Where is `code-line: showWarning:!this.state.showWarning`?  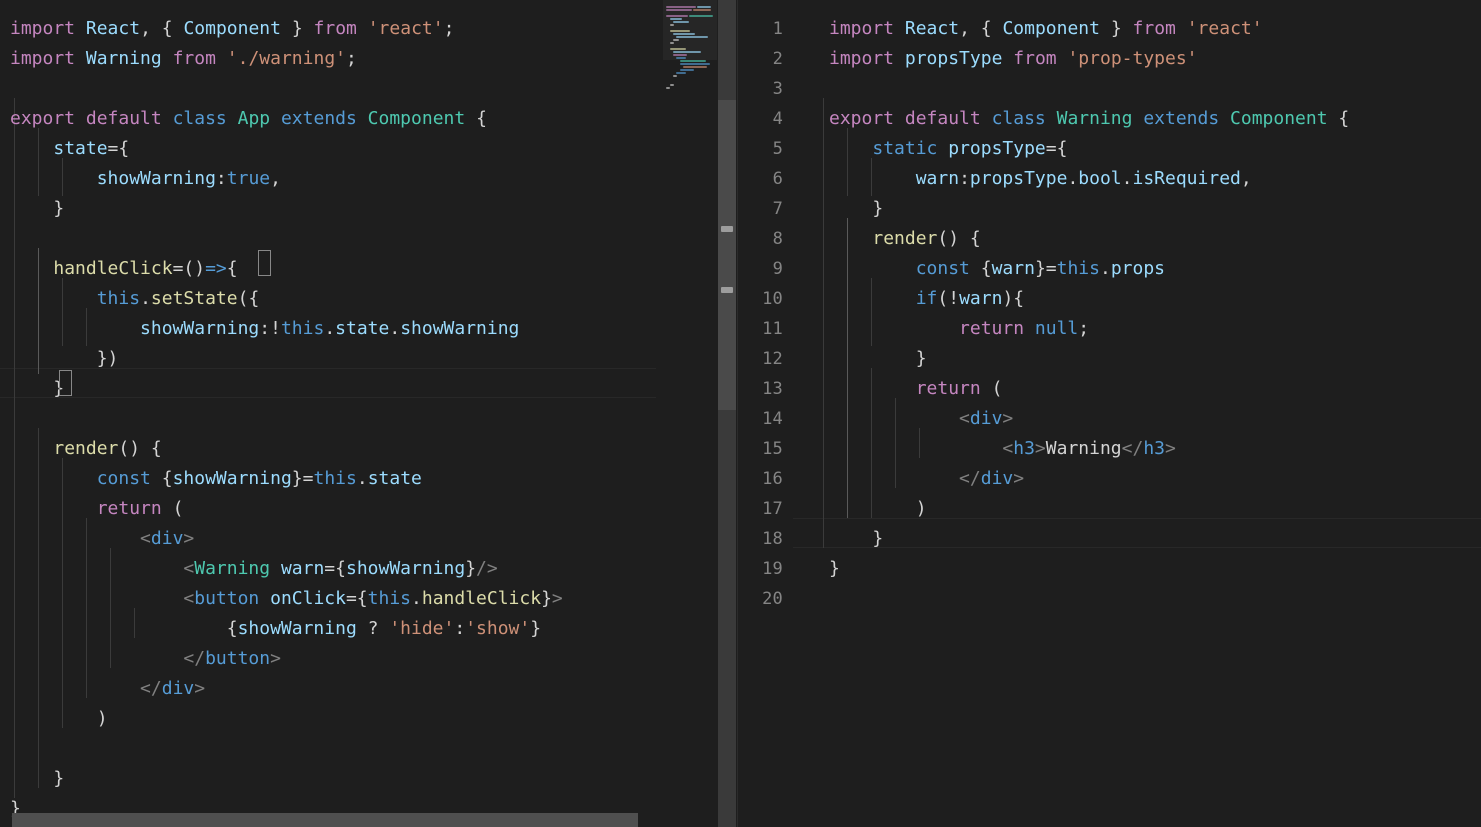 code-line: showWarning:!this.state.showWarning is located at coordinates (330, 328).